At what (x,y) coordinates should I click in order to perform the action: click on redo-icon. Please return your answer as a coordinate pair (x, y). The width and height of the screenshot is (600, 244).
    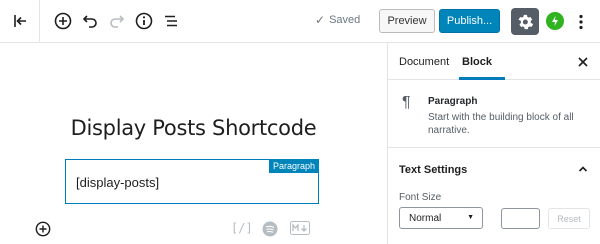
    Looking at the image, I should click on (117, 21).